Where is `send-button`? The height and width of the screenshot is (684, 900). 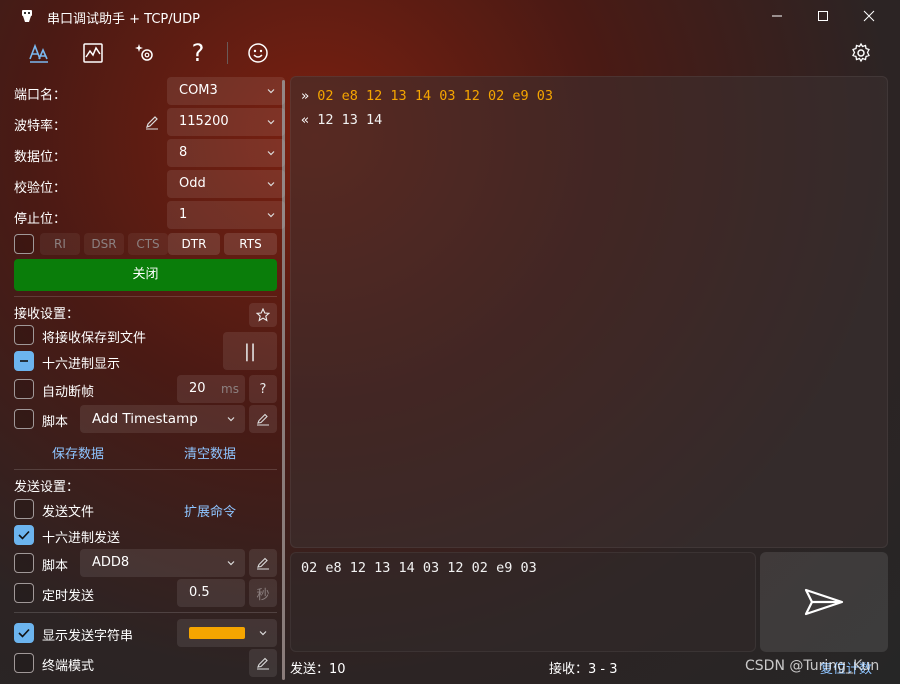
send-button is located at coordinates (824, 602).